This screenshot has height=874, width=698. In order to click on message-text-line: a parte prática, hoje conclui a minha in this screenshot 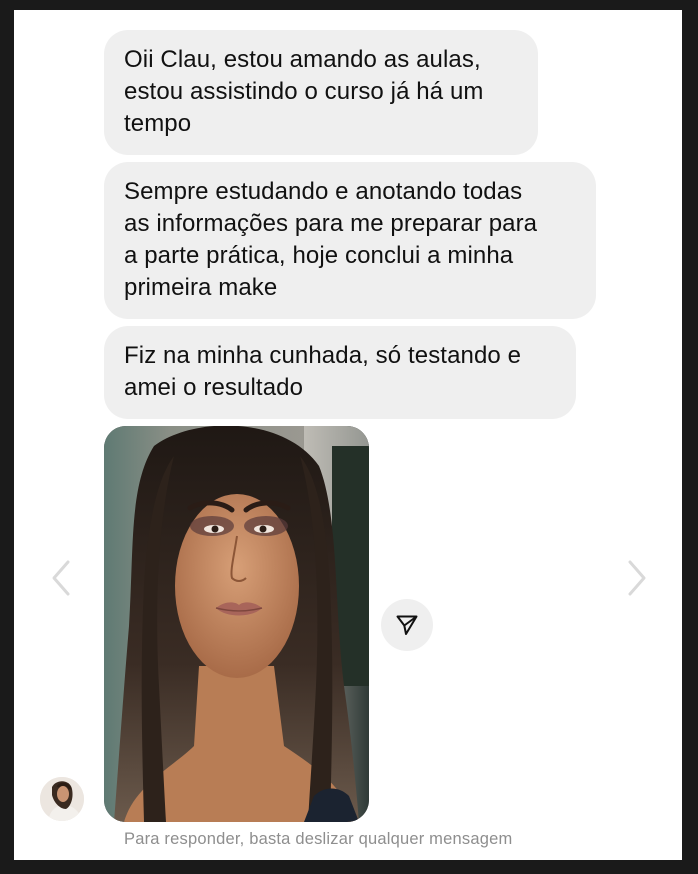, I will do `click(319, 255)`.